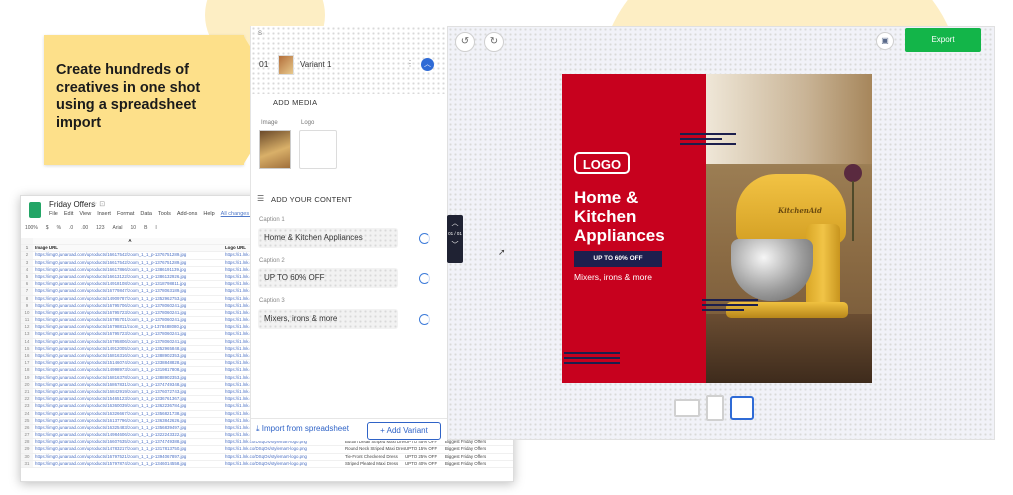  Describe the element at coordinates (134, 228) in the screenshot. I see `toolbar-button: 10` at that location.